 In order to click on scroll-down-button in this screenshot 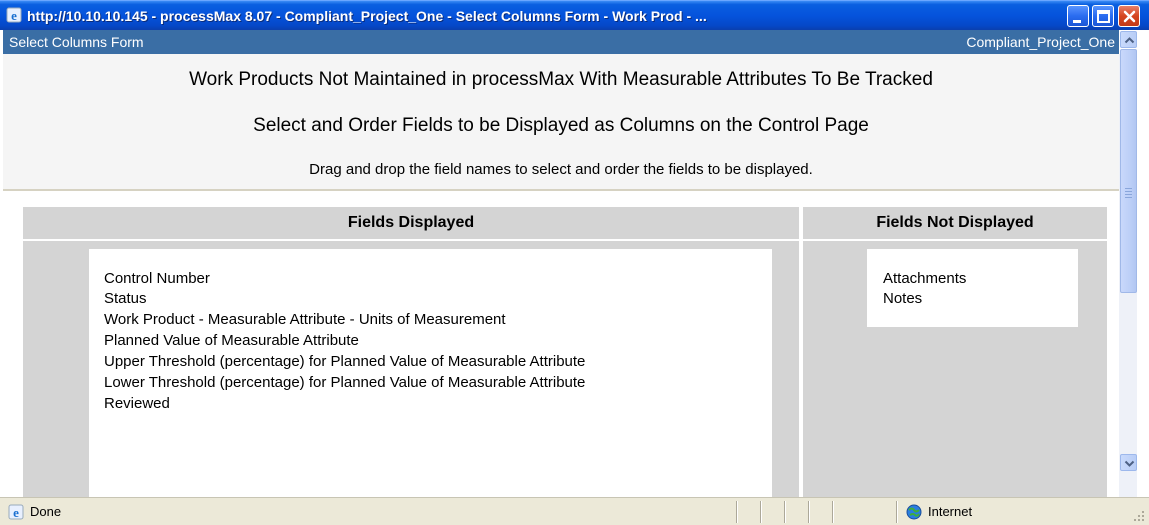, I will do `click(1128, 462)`.